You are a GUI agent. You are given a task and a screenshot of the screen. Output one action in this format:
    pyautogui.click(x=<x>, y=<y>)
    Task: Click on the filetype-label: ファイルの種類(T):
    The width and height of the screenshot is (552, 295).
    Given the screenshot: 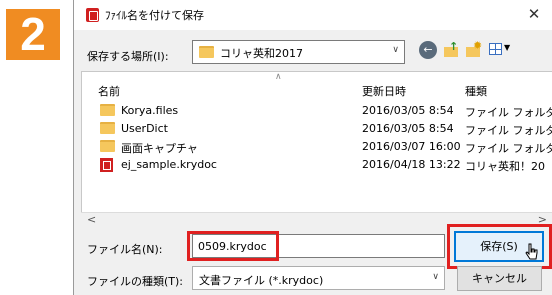 What is the action you would take?
    pyautogui.click(x=135, y=281)
    